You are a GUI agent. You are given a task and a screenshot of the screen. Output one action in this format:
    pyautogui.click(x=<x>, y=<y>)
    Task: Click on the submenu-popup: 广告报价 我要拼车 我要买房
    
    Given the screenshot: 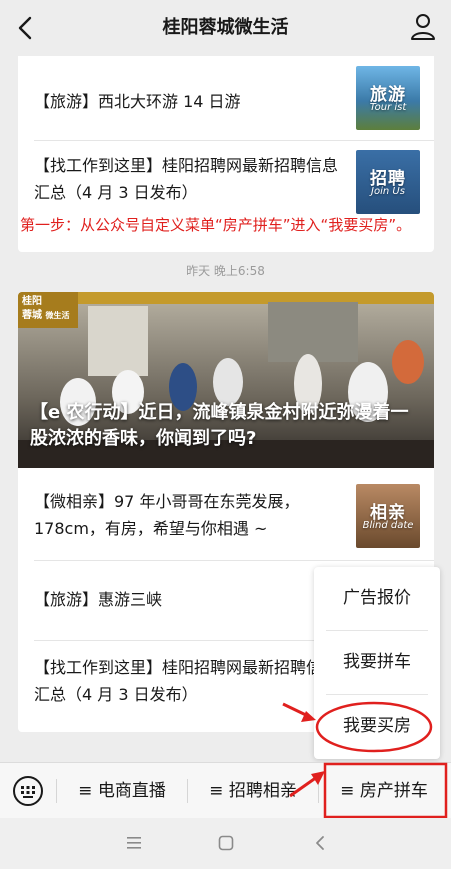 What is the action you would take?
    pyautogui.click(x=377, y=663)
    